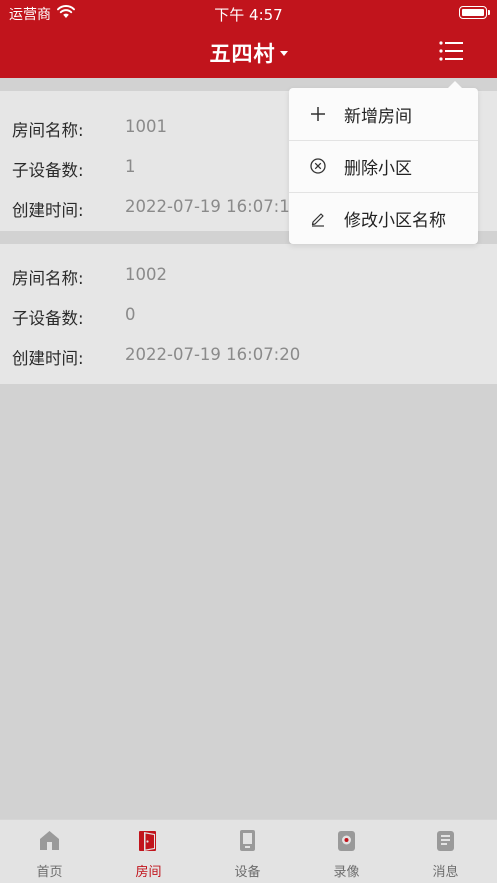 The width and height of the screenshot is (497, 883). Describe the element at coordinates (130, 166) in the screenshot. I see `device-count-value: 1` at that location.